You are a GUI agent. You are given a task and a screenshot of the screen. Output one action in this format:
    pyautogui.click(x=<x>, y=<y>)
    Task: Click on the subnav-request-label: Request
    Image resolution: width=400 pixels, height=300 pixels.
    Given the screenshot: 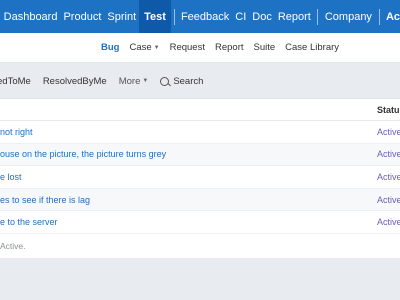 What is the action you would take?
    pyautogui.click(x=187, y=47)
    